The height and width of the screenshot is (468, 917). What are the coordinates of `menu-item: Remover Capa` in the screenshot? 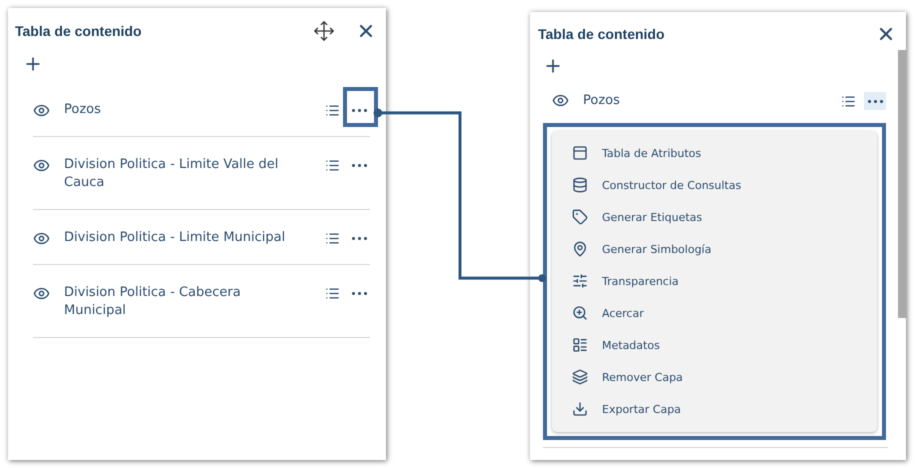 It's located at (724, 377).